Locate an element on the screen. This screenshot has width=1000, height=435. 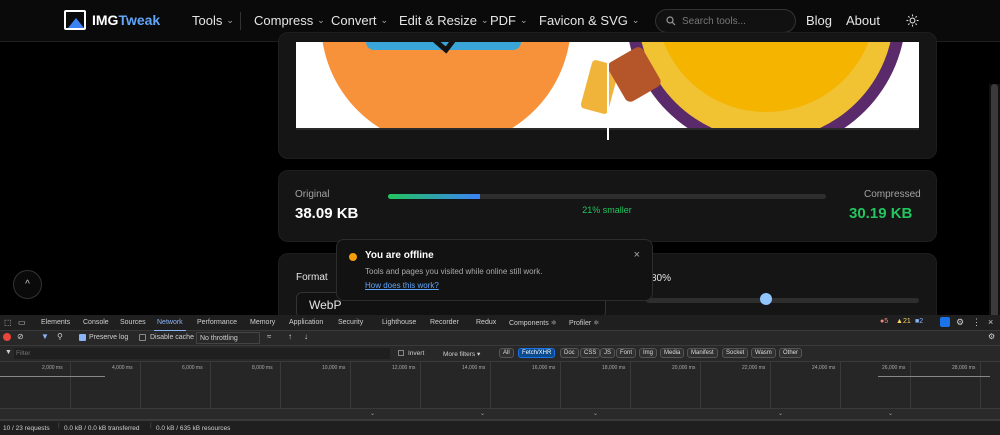
timeline-tick-label: 22,000 ms is located at coordinates (754, 368).